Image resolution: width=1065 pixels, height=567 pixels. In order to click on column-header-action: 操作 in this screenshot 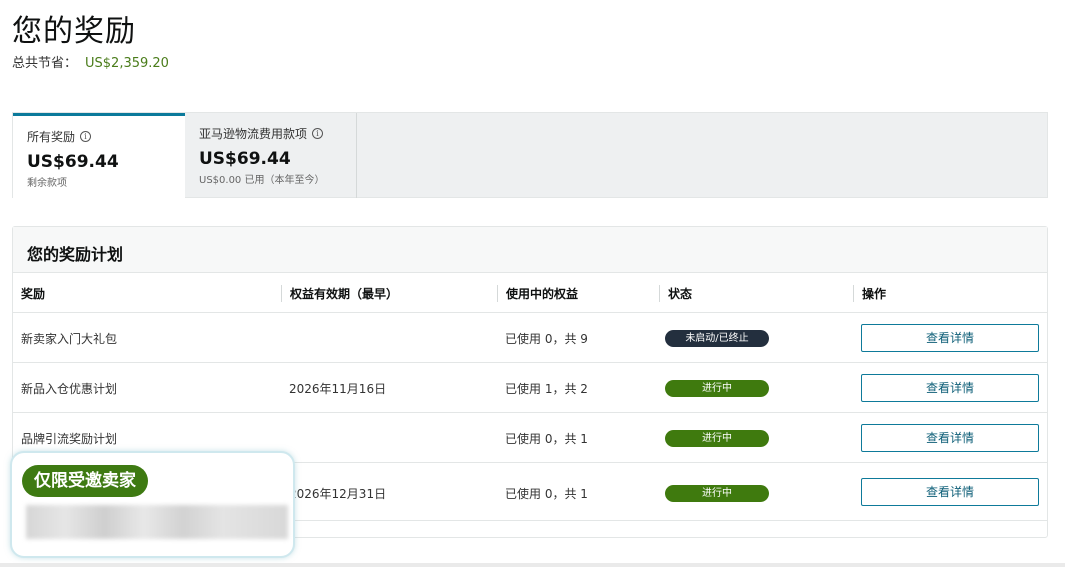, I will do `click(869, 293)`.